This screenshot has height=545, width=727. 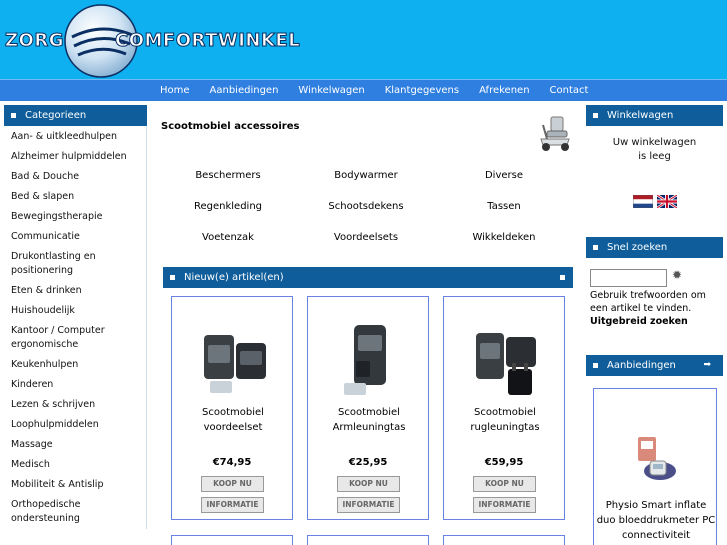 I want to click on nav-contact: Contact, so click(x=569, y=91).